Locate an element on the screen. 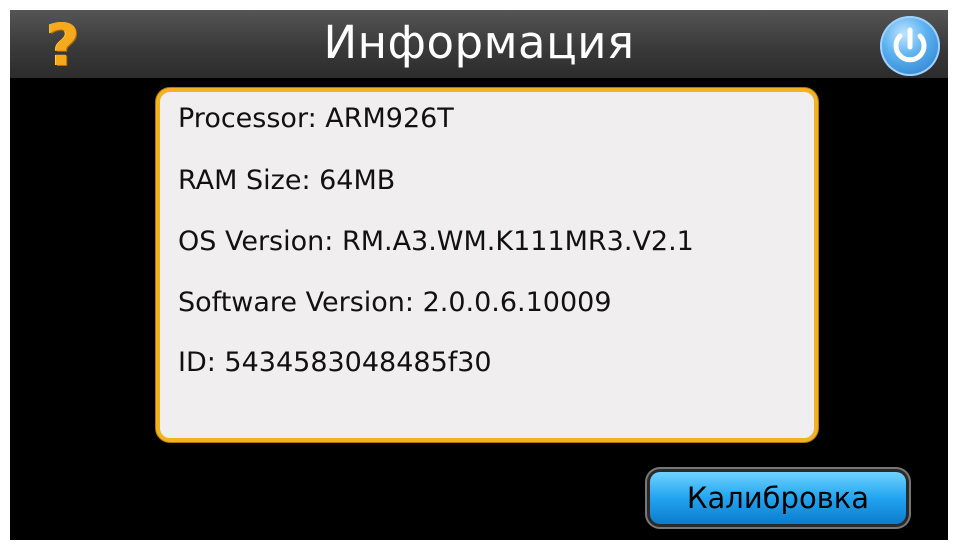  power-button is located at coordinates (910, 46).